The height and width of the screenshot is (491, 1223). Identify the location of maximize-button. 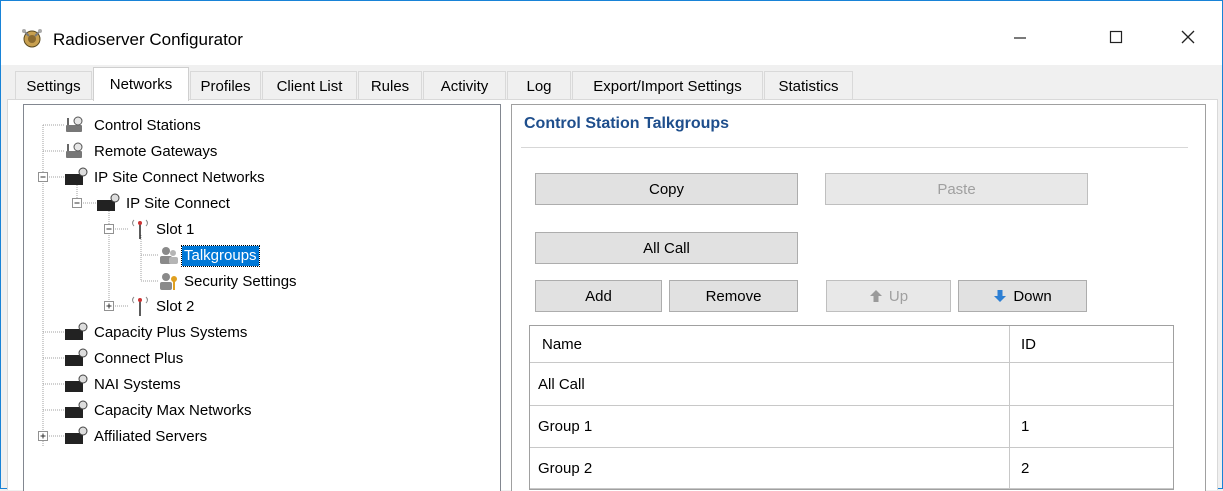
(1116, 37).